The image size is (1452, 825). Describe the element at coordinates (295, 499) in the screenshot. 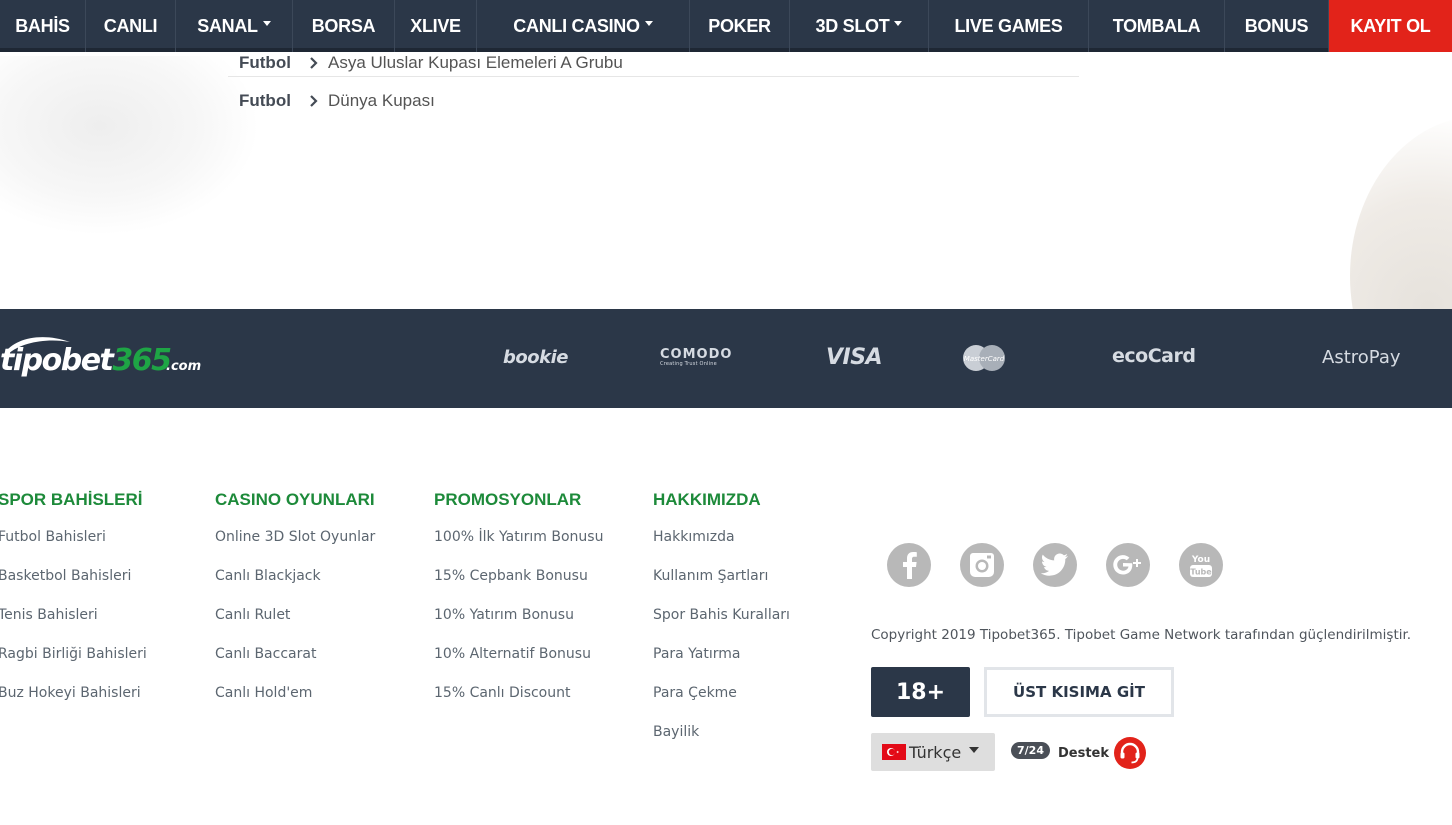

I see `column-title: CASINO OYUNLARI` at that location.